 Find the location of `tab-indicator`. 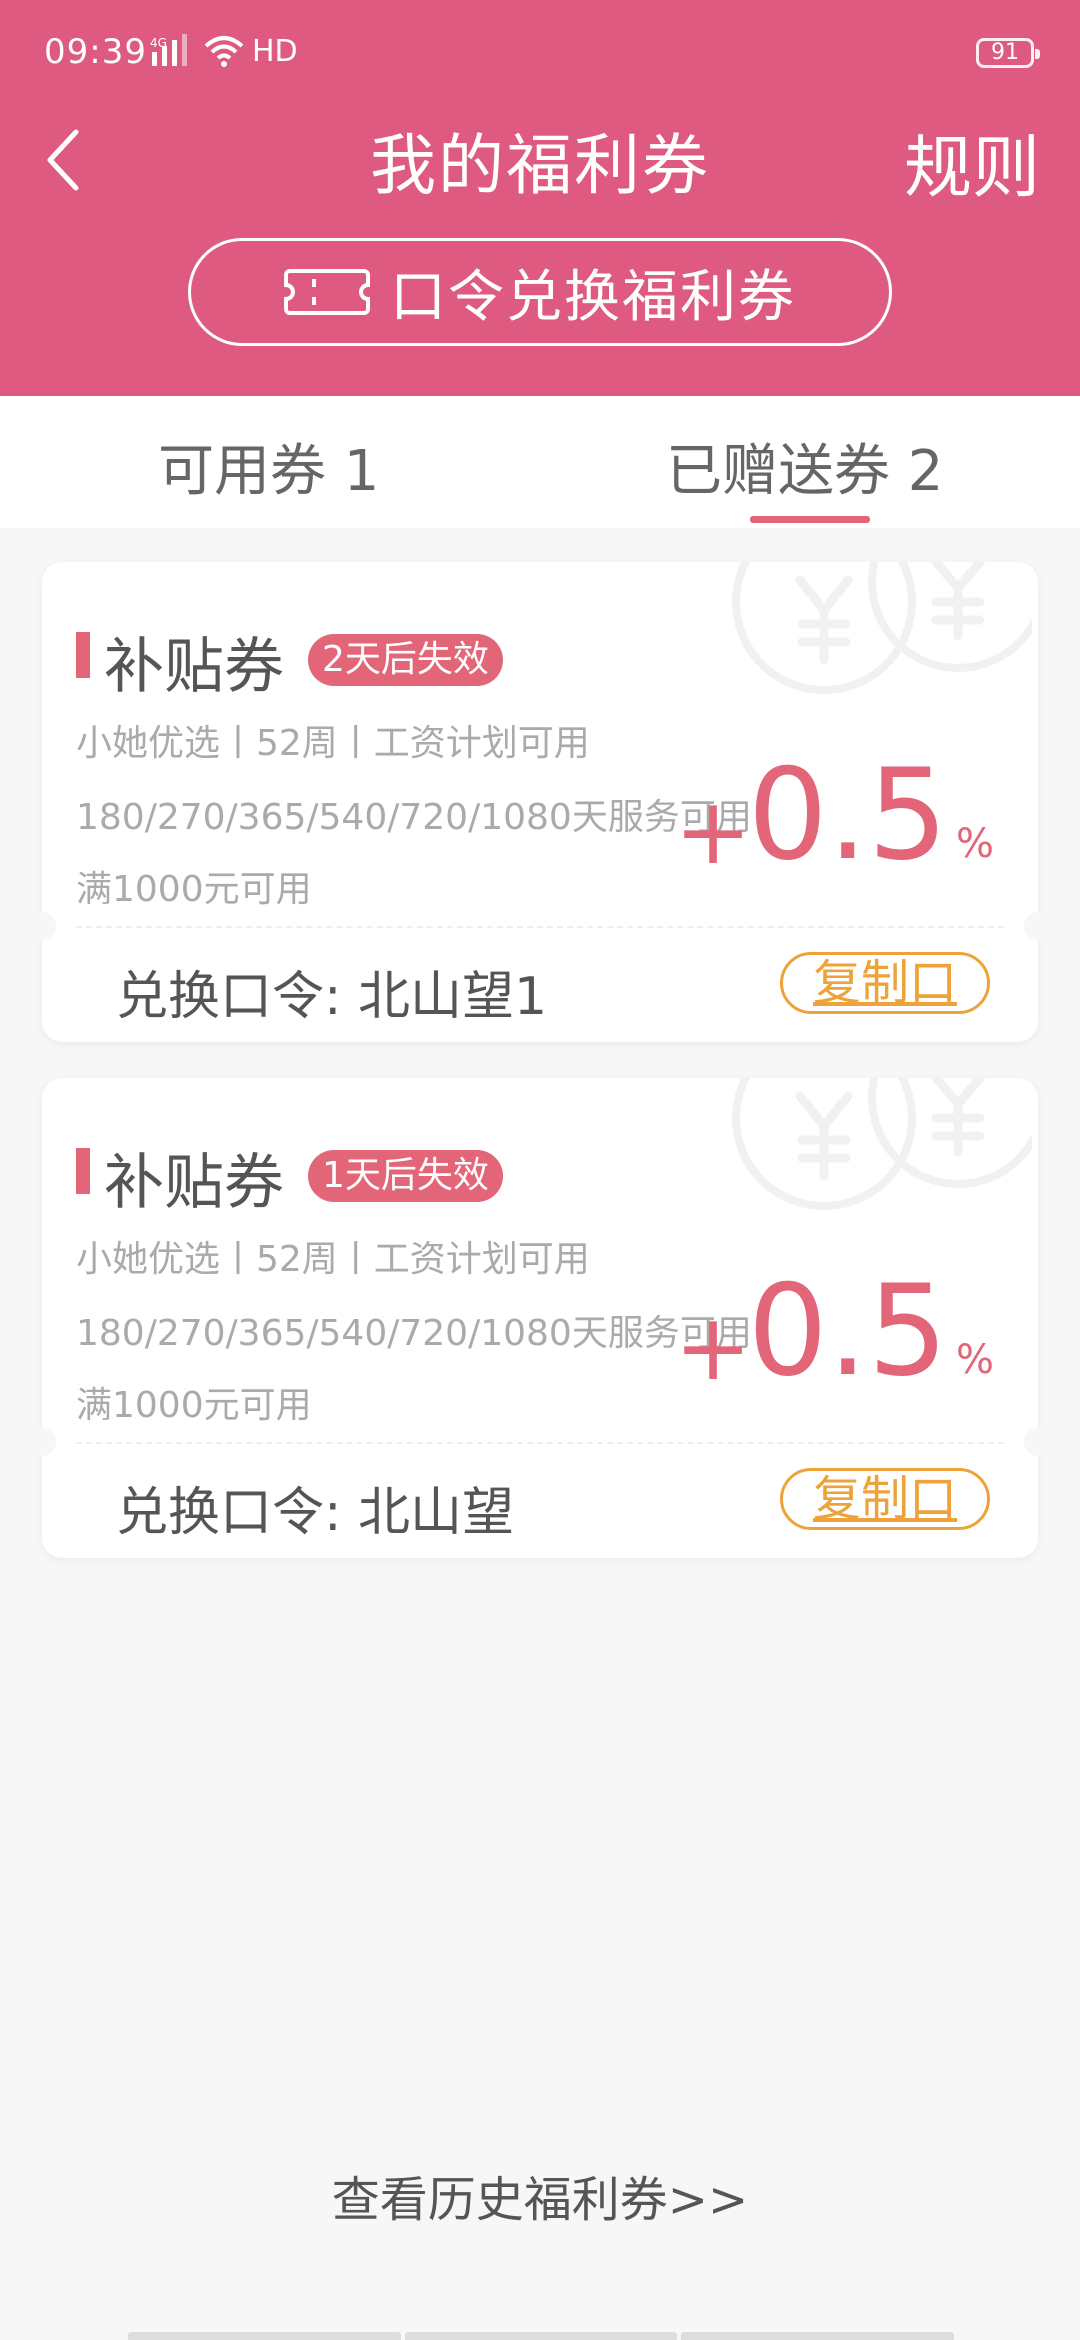

tab-indicator is located at coordinates (810, 519).